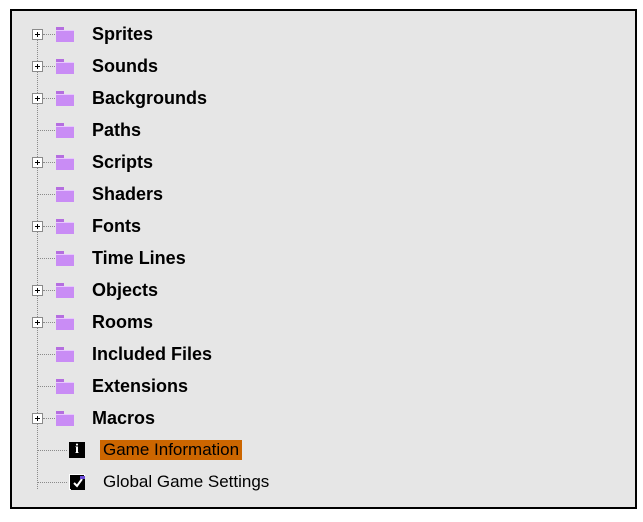 The image size is (643, 522). What do you see at coordinates (139, 258) in the screenshot?
I see `tree-item-label: Time Lines` at bounding box center [139, 258].